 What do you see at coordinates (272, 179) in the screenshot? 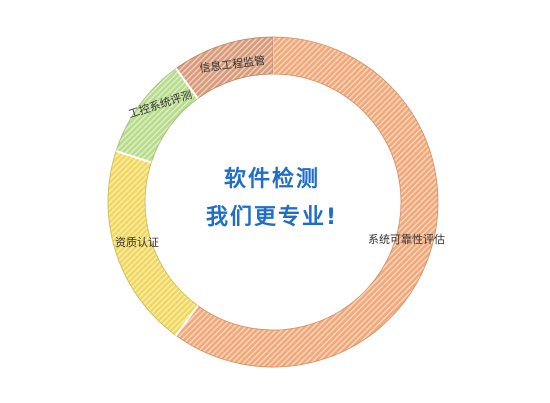
I see `center-text-line-1: 软件检测` at bounding box center [272, 179].